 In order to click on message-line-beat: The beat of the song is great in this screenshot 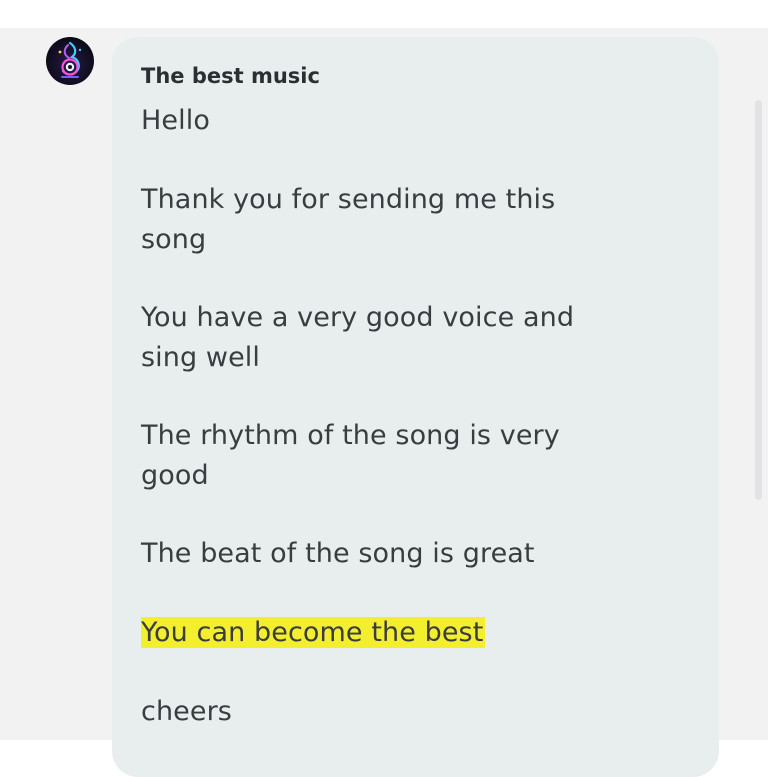, I will do `click(338, 553)`.